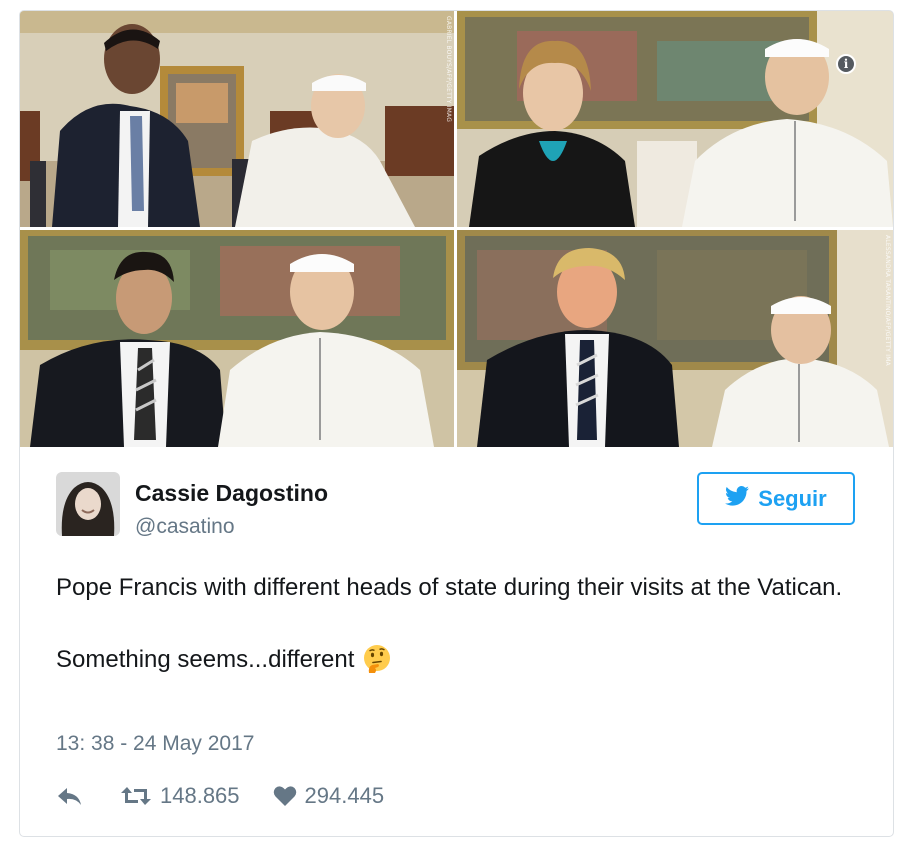 Image resolution: width=924 pixels, height=855 pixels. What do you see at coordinates (377, 663) in the screenshot?
I see `thinking-face-icon` at bounding box center [377, 663].